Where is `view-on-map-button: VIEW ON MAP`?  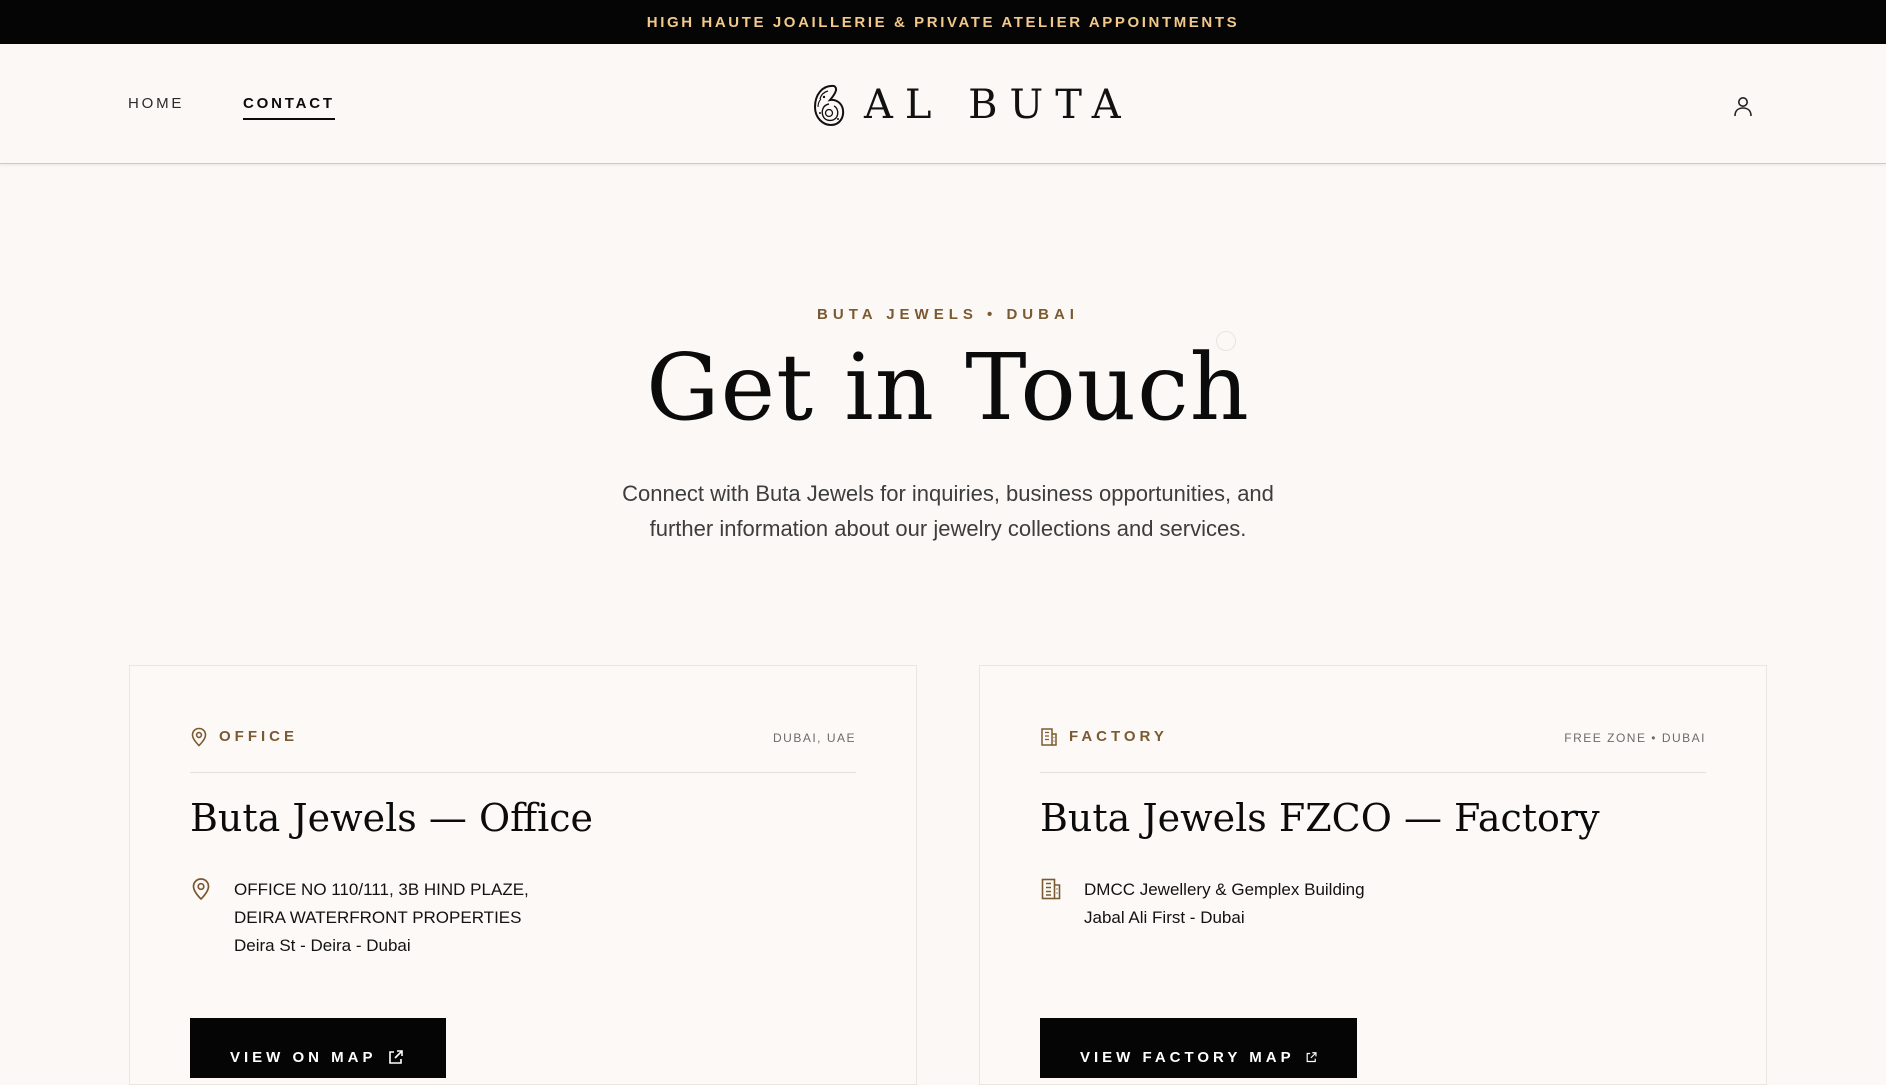 view-on-map-button: VIEW ON MAP is located at coordinates (318, 1048).